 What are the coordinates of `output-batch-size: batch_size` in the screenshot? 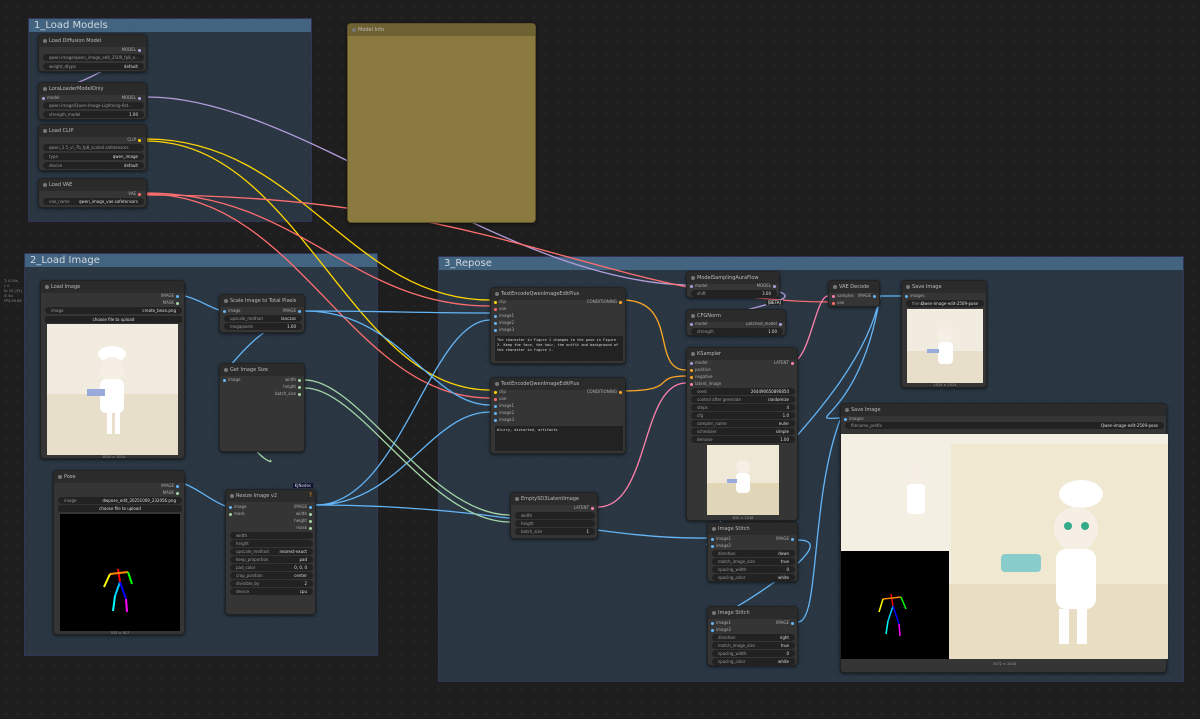 It's located at (285, 393).